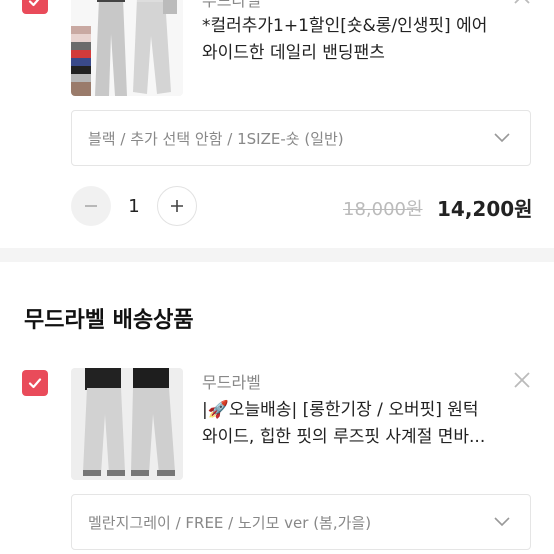  What do you see at coordinates (293, 53) in the screenshot?
I see `product-name-line2: 와이드한 데일리 밴딩팬츠` at bounding box center [293, 53].